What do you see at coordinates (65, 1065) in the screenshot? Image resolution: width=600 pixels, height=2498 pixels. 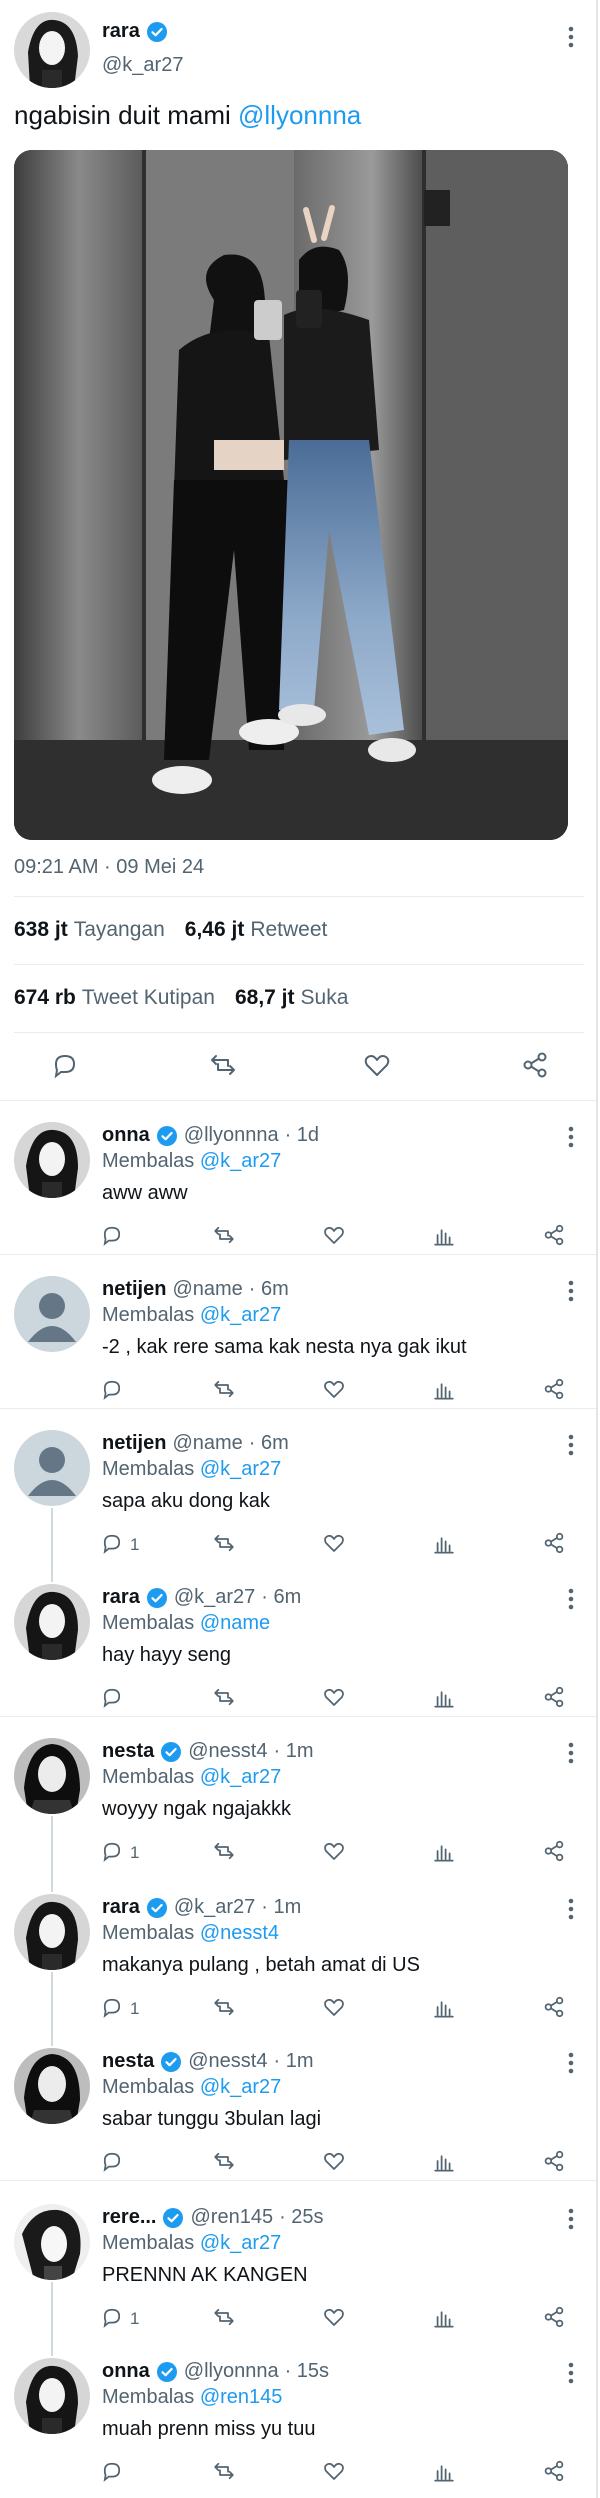 I see `speech-bubble-icon` at bounding box center [65, 1065].